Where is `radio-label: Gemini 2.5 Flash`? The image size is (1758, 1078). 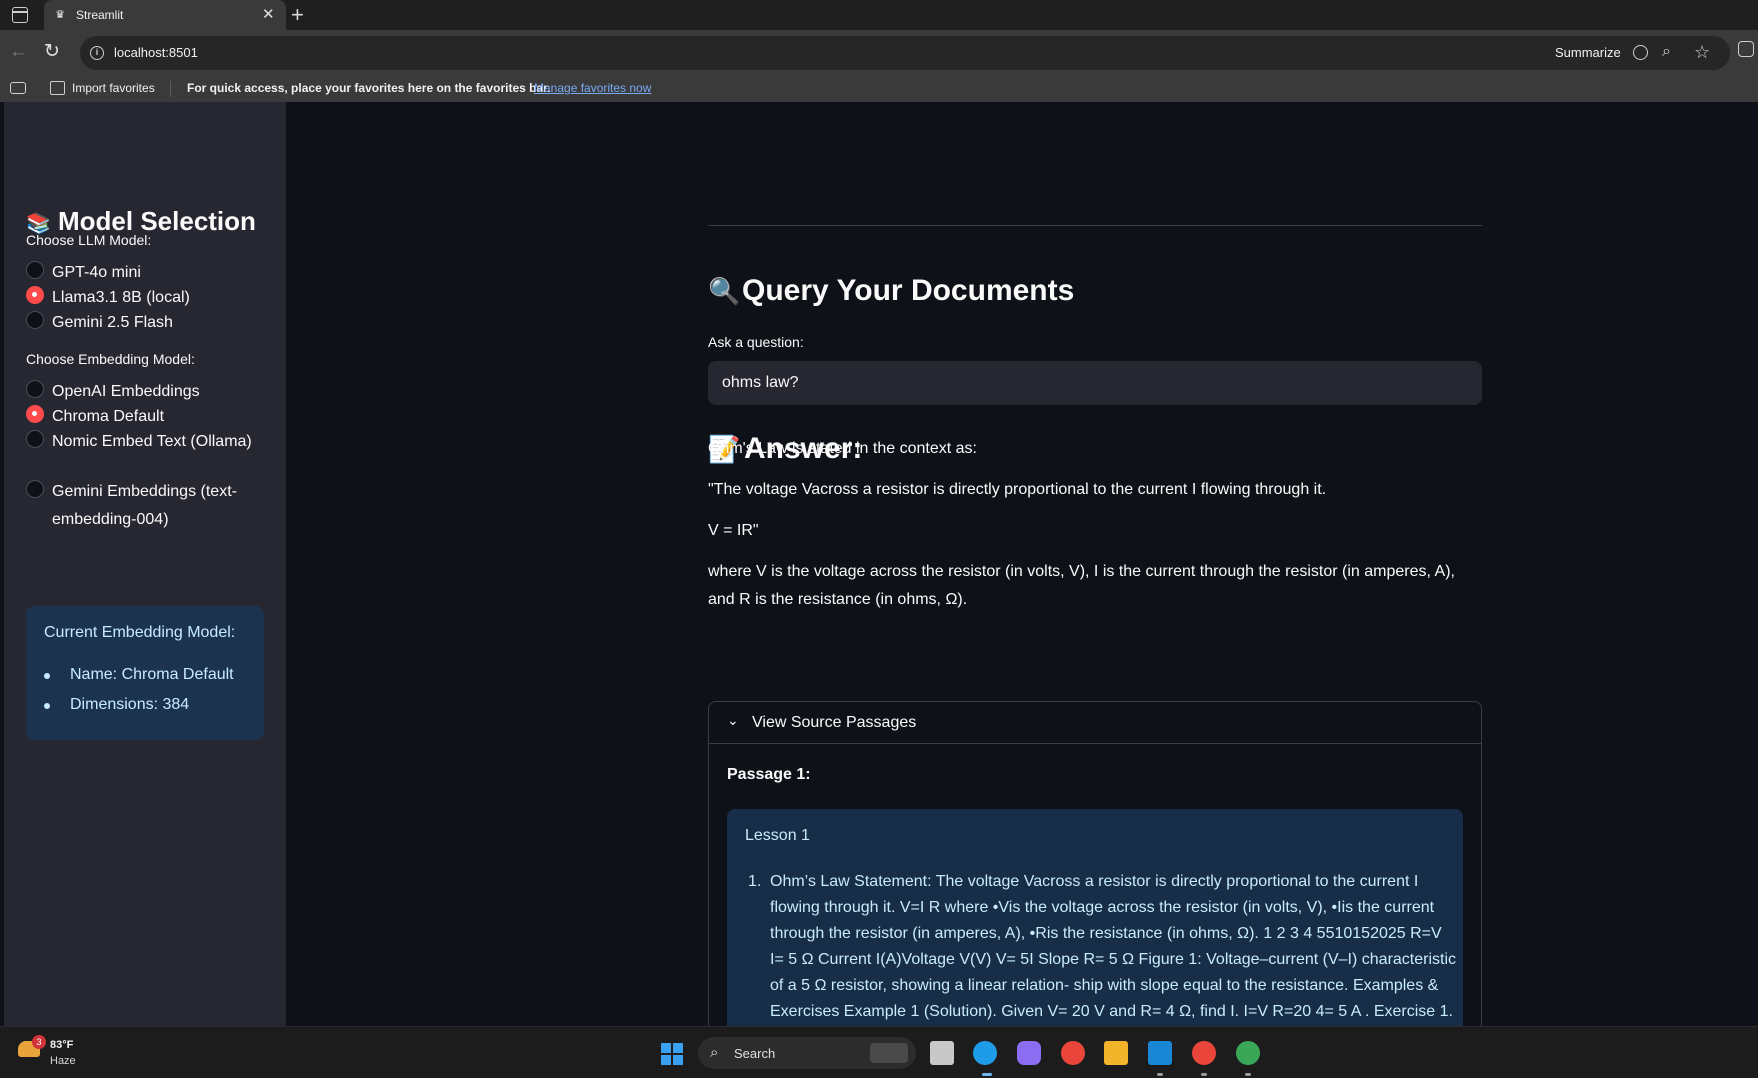
radio-label: Gemini 2.5 Flash is located at coordinates (112, 322).